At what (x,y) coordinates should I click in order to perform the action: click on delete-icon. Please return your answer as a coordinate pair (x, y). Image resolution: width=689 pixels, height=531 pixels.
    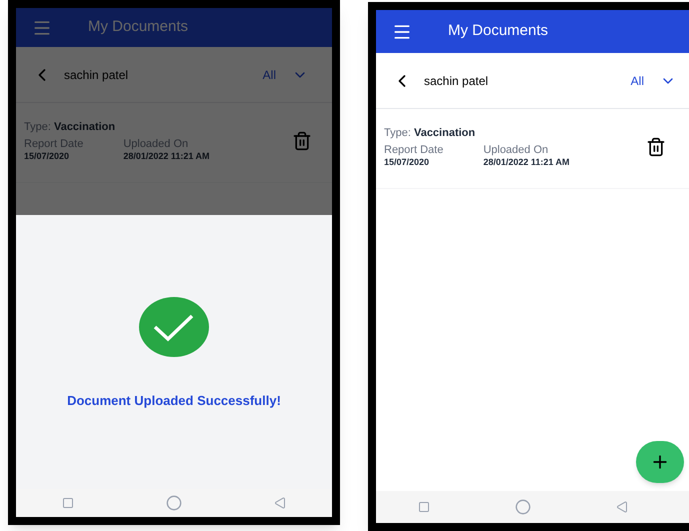
    Looking at the image, I should click on (656, 147).